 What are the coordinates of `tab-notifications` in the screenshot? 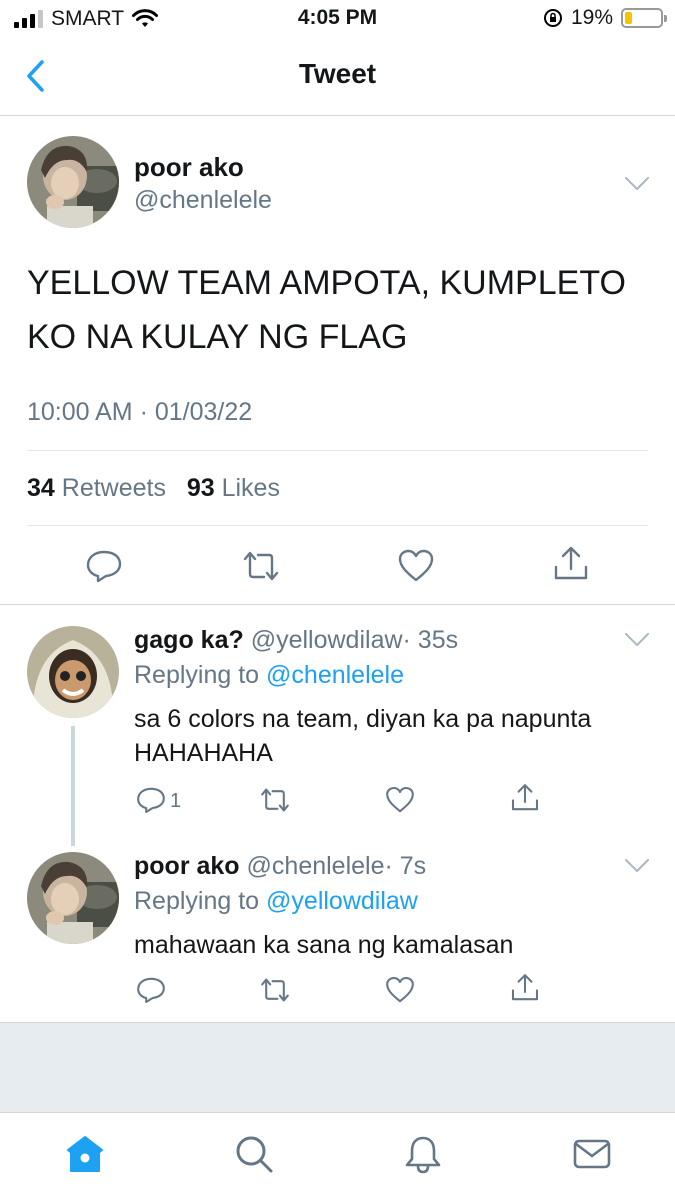 It's located at (423, 1154).